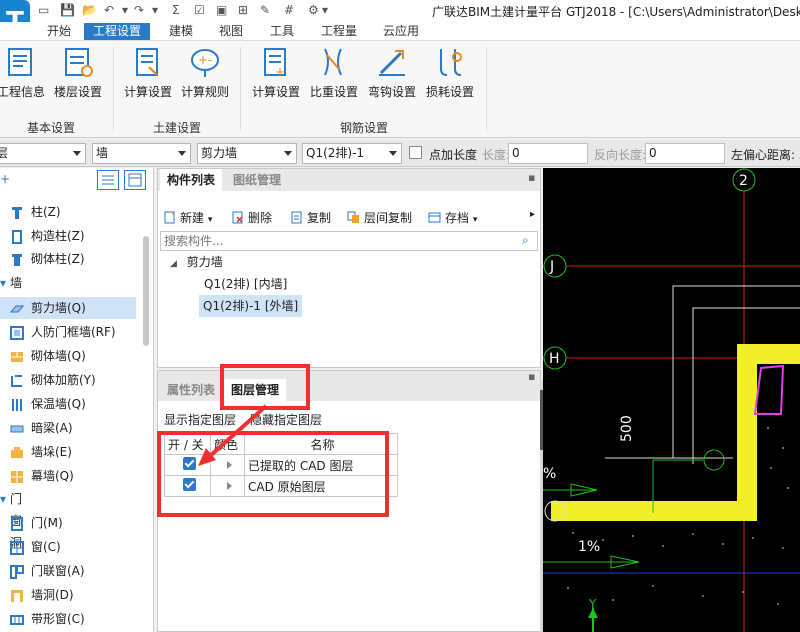 The height and width of the screenshot is (632, 800). What do you see at coordinates (392, 72) in the screenshot?
I see `hook-settings-button: 弯钩设置` at bounding box center [392, 72].